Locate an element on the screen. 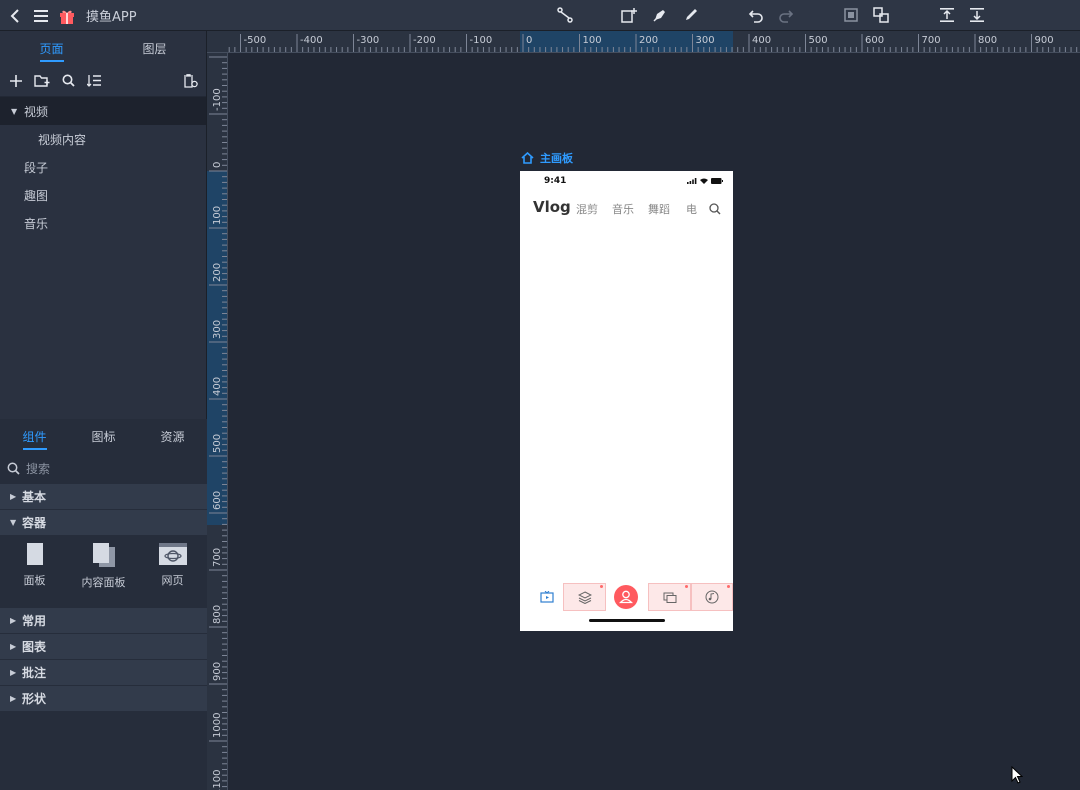 This screenshot has width=1080, height=790. phone-tab-music: 音乐 is located at coordinates (623, 209).